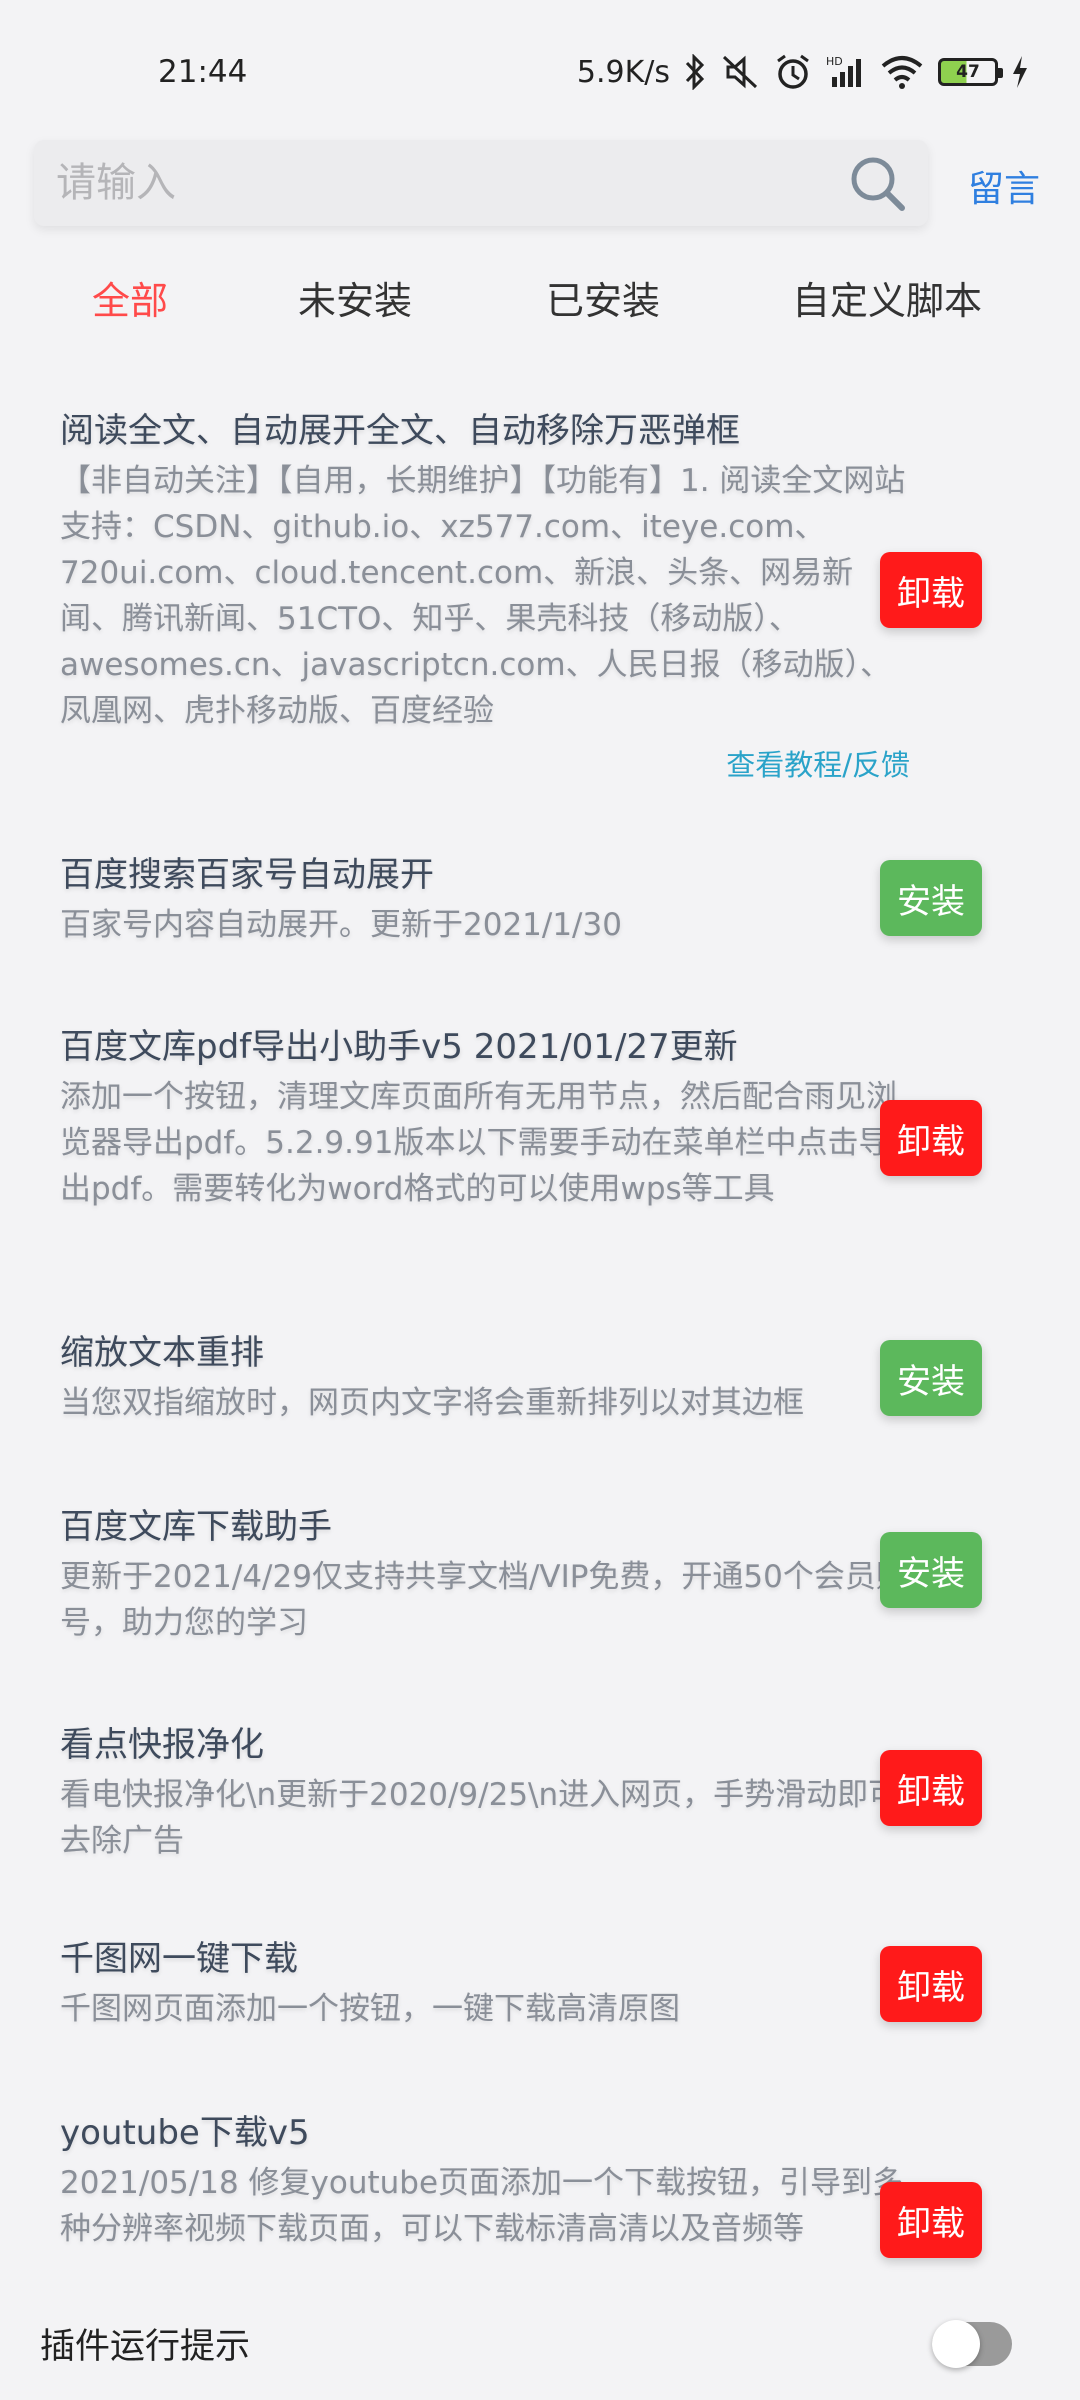 The height and width of the screenshot is (2400, 1080). What do you see at coordinates (370, 2009) in the screenshot?
I see `item-description: 千图网页面添加一个按钮，一键下载高清原图` at bounding box center [370, 2009].